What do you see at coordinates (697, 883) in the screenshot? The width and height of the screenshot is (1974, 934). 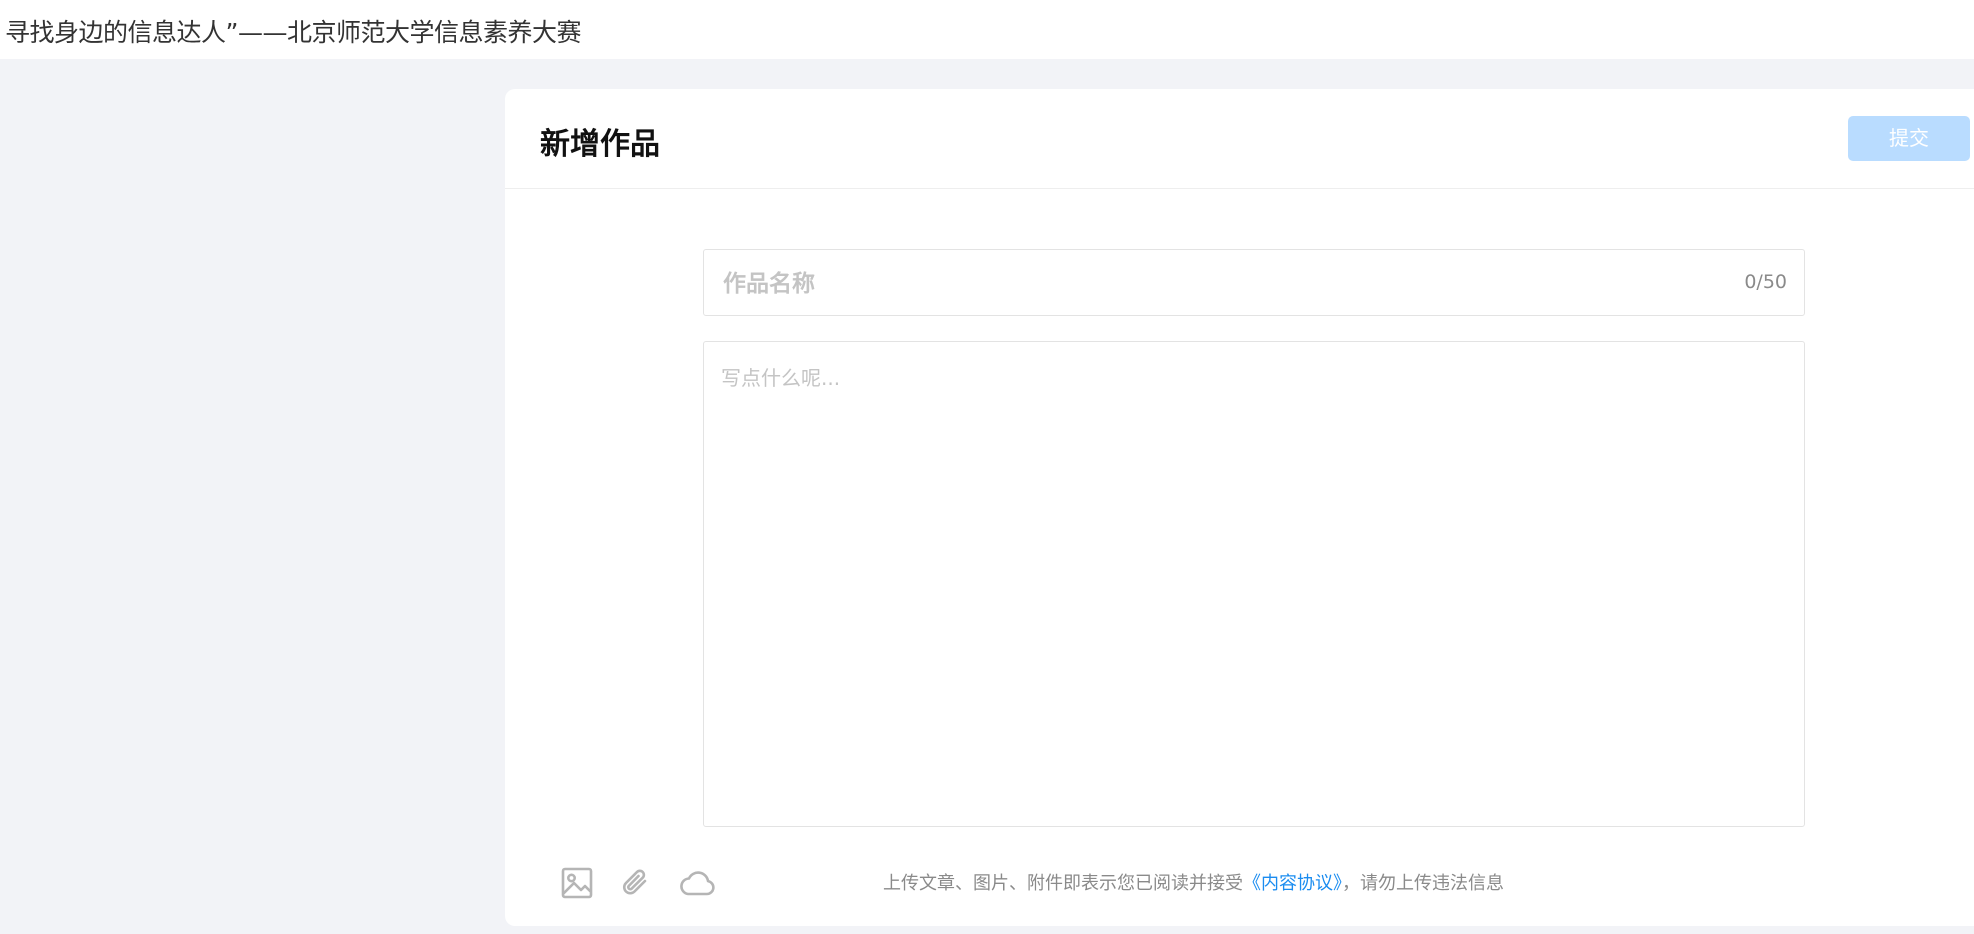 I see `cloud-icon` at bounding box center [697, 883].